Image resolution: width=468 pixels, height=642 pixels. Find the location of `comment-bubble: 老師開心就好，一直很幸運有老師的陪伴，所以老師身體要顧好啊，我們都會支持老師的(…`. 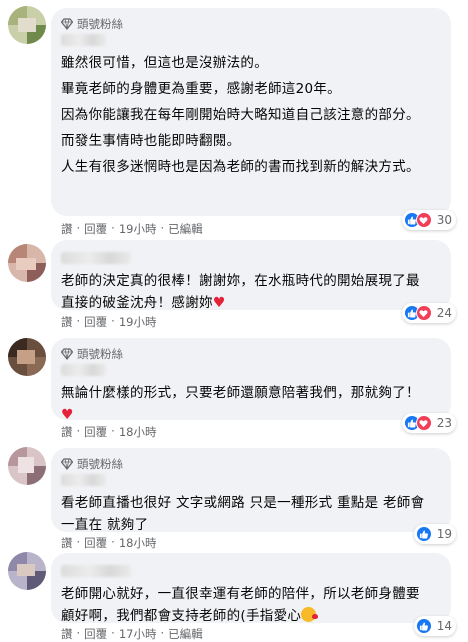

comment-bubble: 老師開心就好，一直很幸運有老師的陪伴，所以老師身體要顧好啊，我們都會支持老師的(… is located at coordinates (251, 588).